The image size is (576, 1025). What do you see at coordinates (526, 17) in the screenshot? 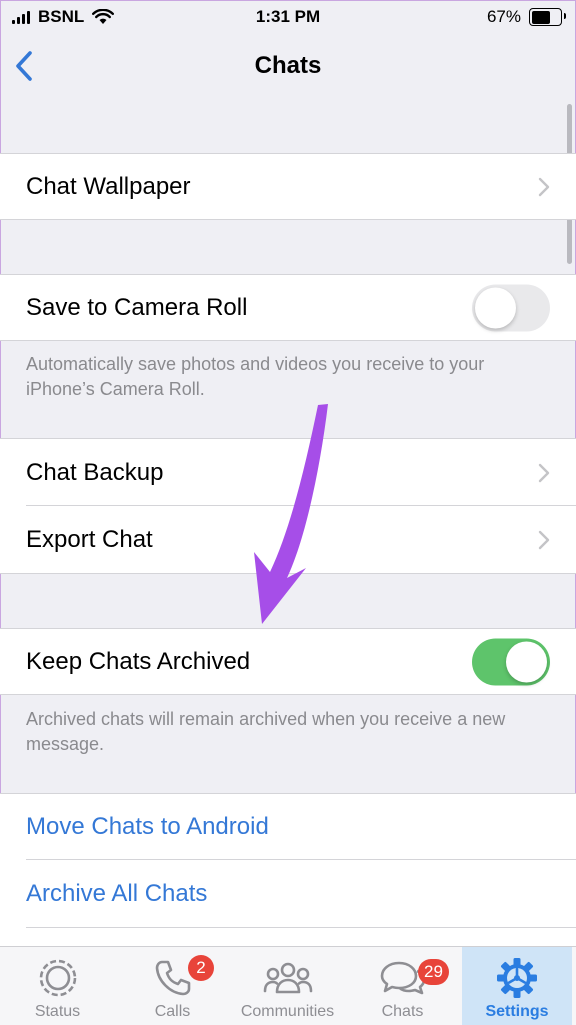
I see `status-right: 67%` at bounding box center [526, 17].